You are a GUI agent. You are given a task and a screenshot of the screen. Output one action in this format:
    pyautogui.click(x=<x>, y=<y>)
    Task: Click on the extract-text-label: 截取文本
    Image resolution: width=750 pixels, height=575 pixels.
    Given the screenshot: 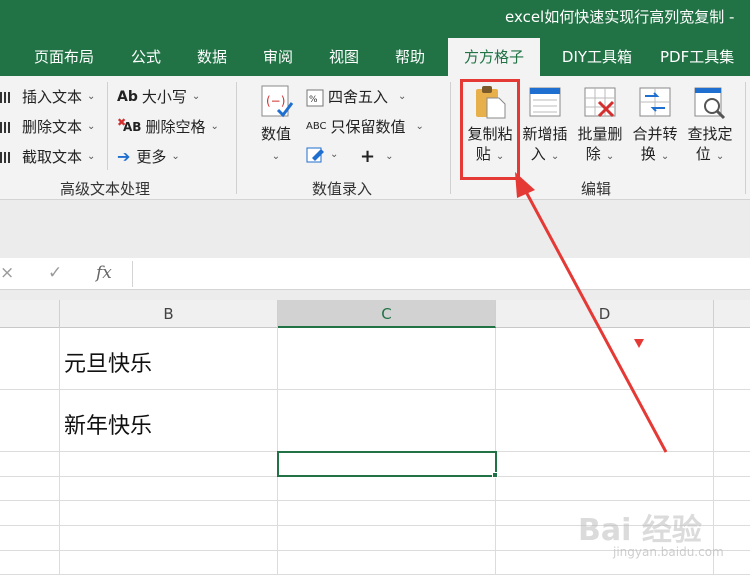 What is the action you would take?
    pyautogui.click(x=52, y=157)
    